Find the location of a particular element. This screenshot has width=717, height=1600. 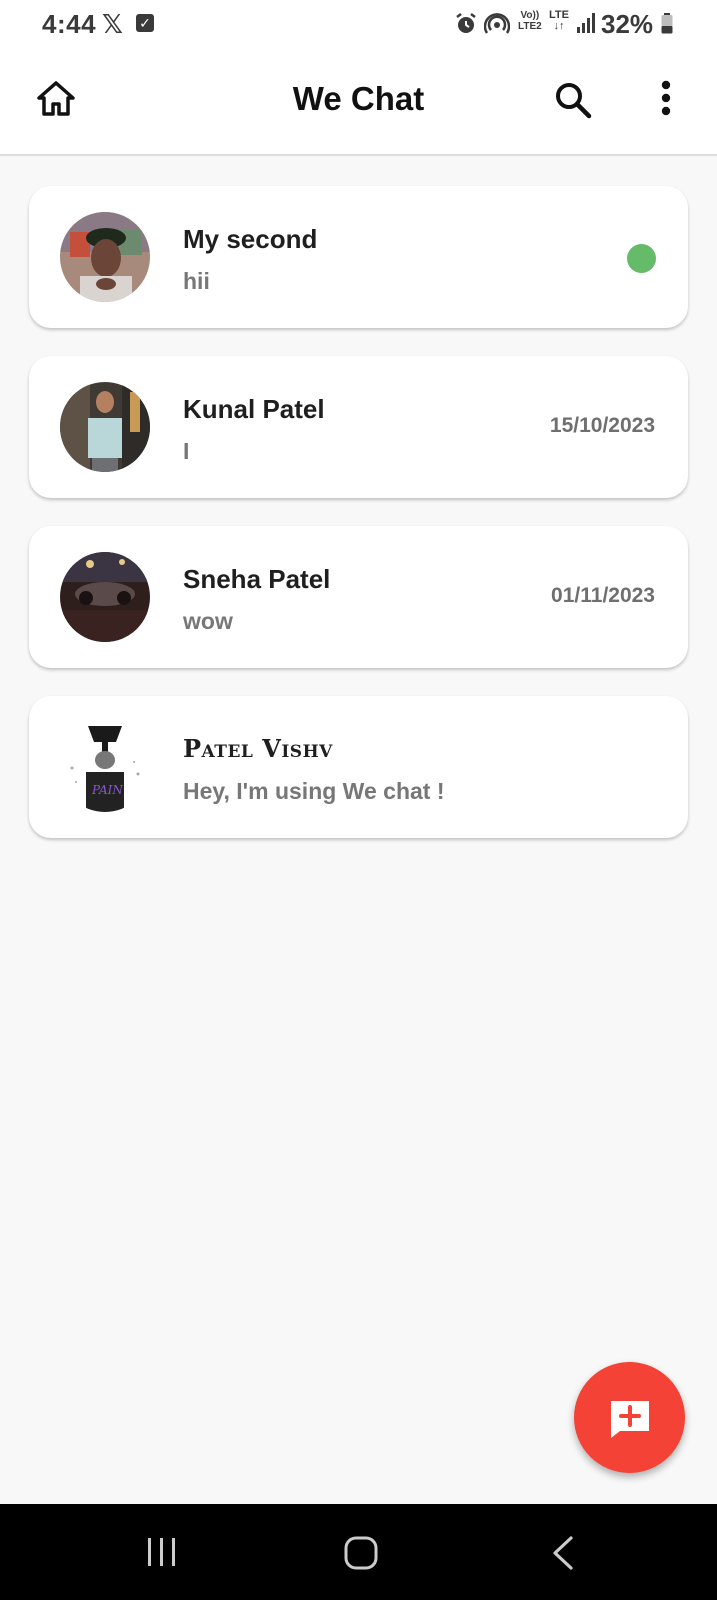

search-icon is located at coordinates (573, 100).